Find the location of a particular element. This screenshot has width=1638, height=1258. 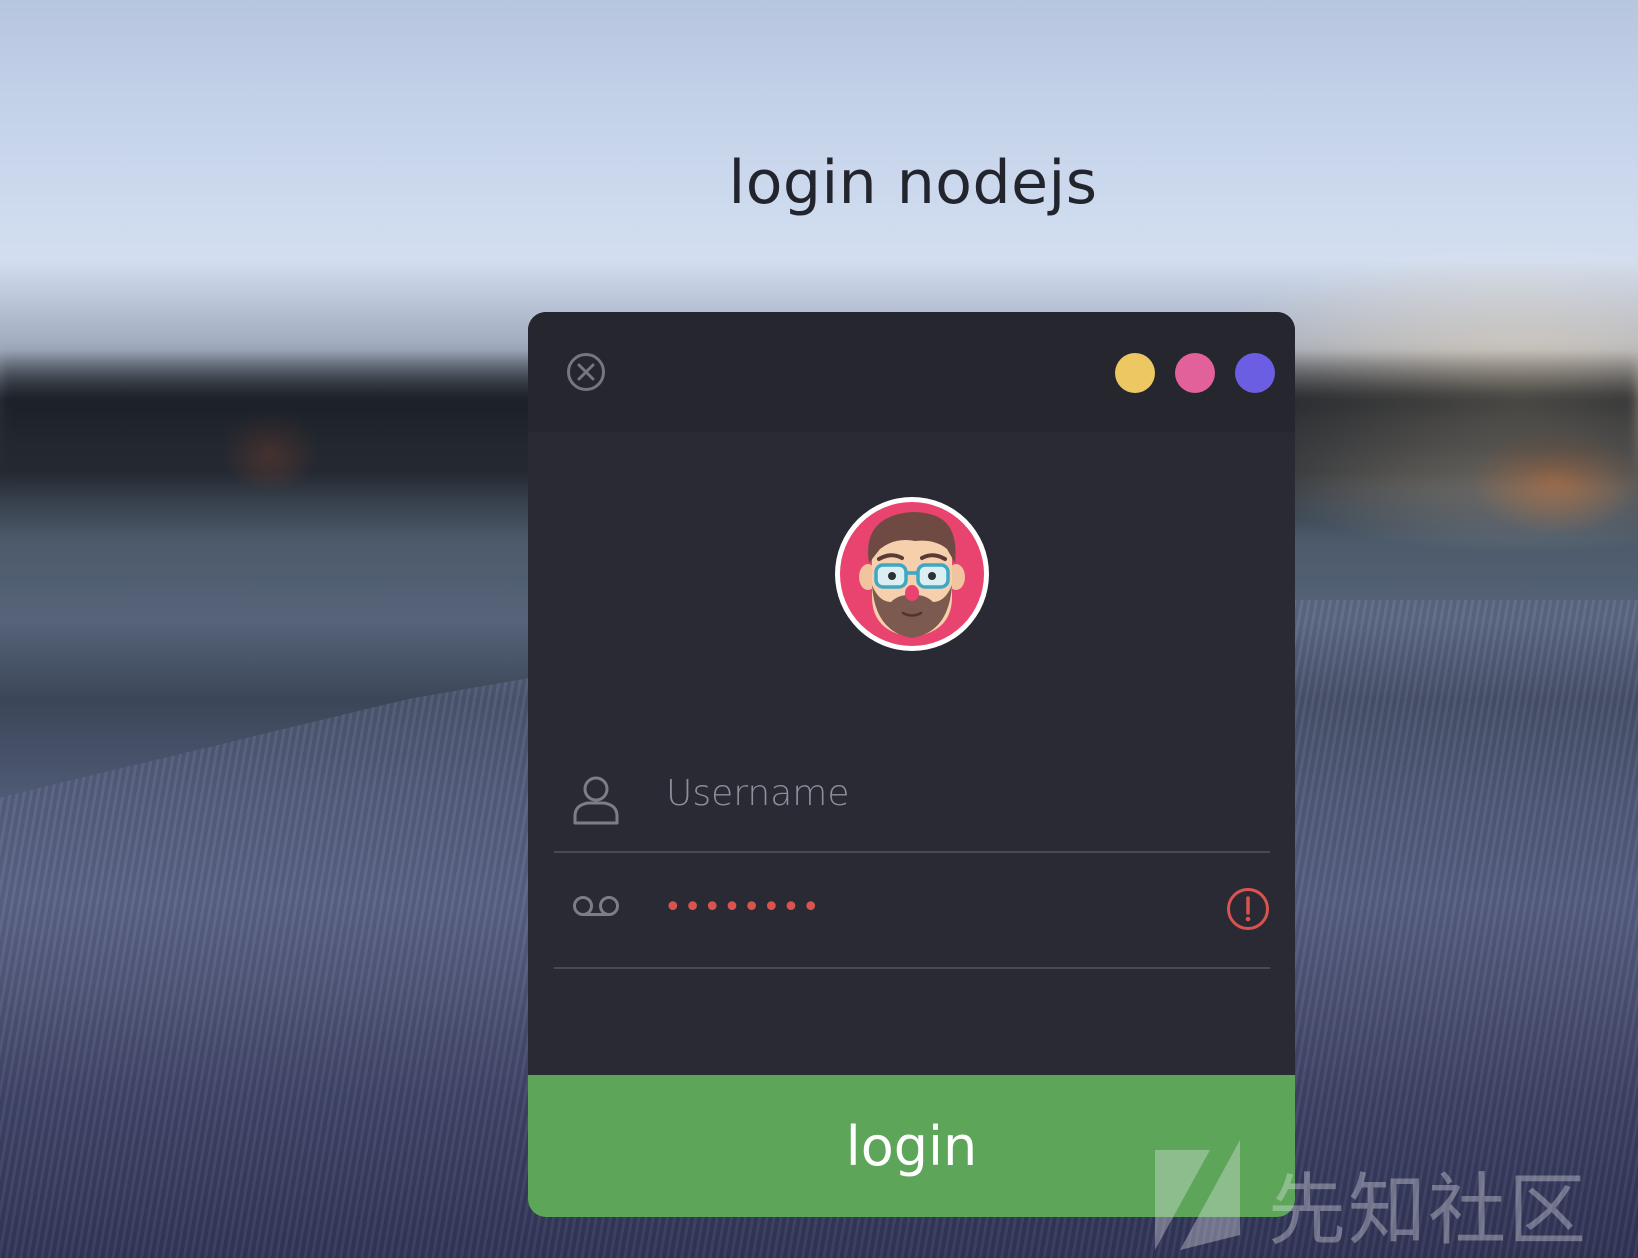

exclamation-circle-icon is located at coordinates (1248, 911).